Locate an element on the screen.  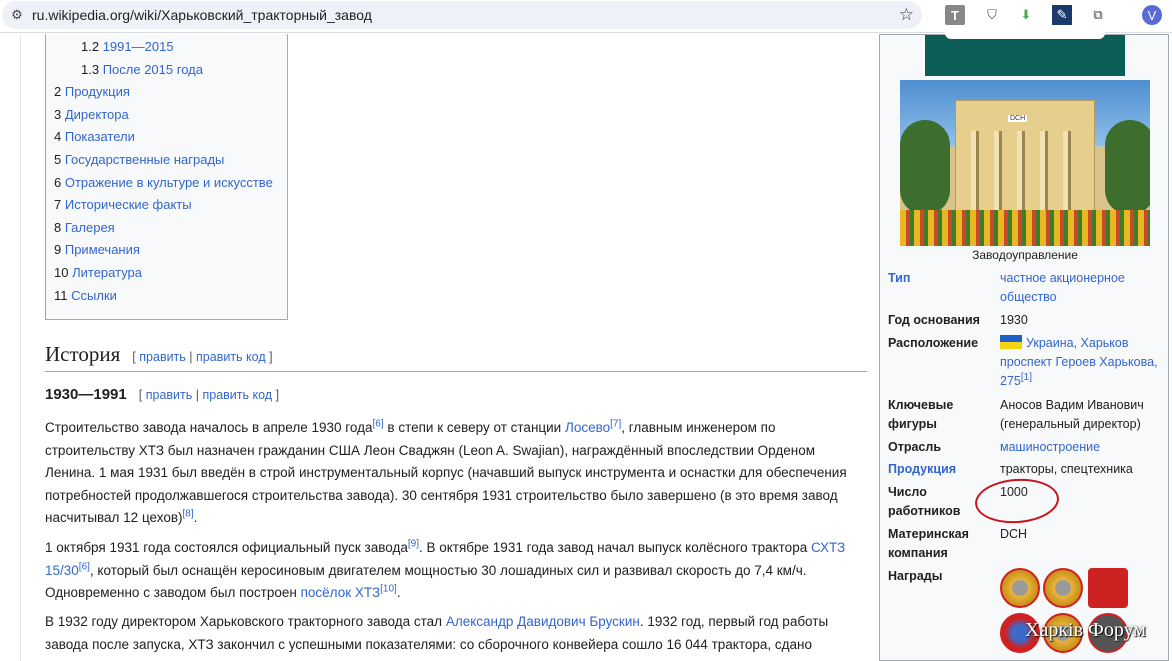
toc-item: 10 Литература is located at coordinates (98, 272).